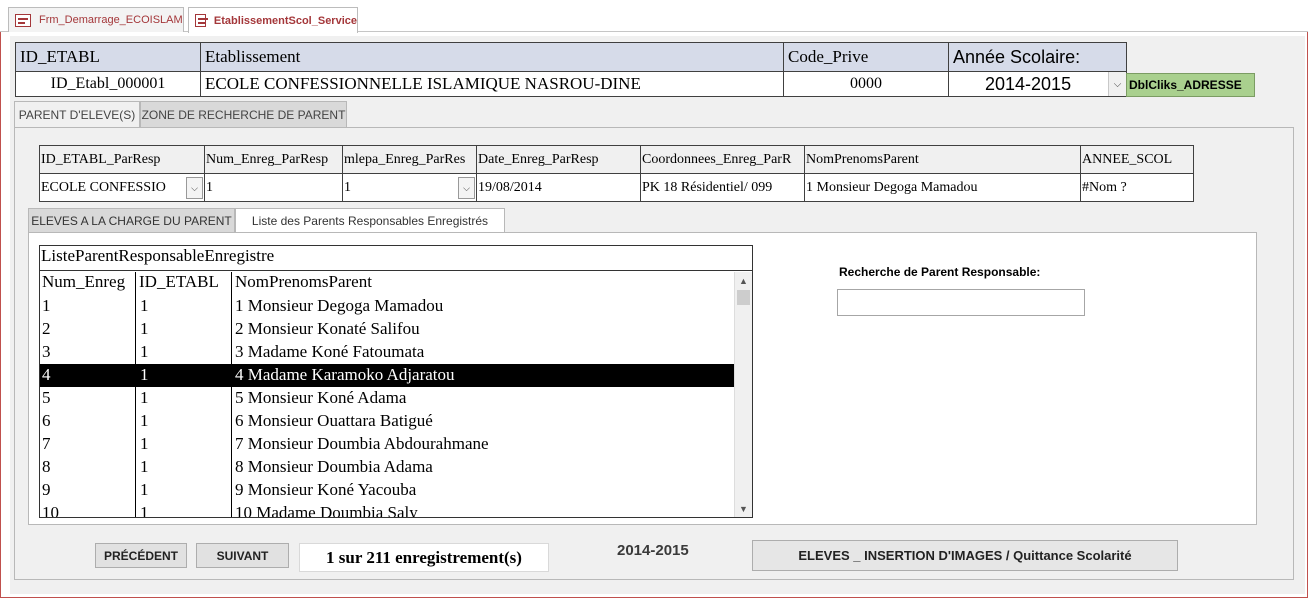 This screenshot has height=598, width=1308. I want to click on date-enreg-parresp-field: 19/08/2014, so click(558, 187).